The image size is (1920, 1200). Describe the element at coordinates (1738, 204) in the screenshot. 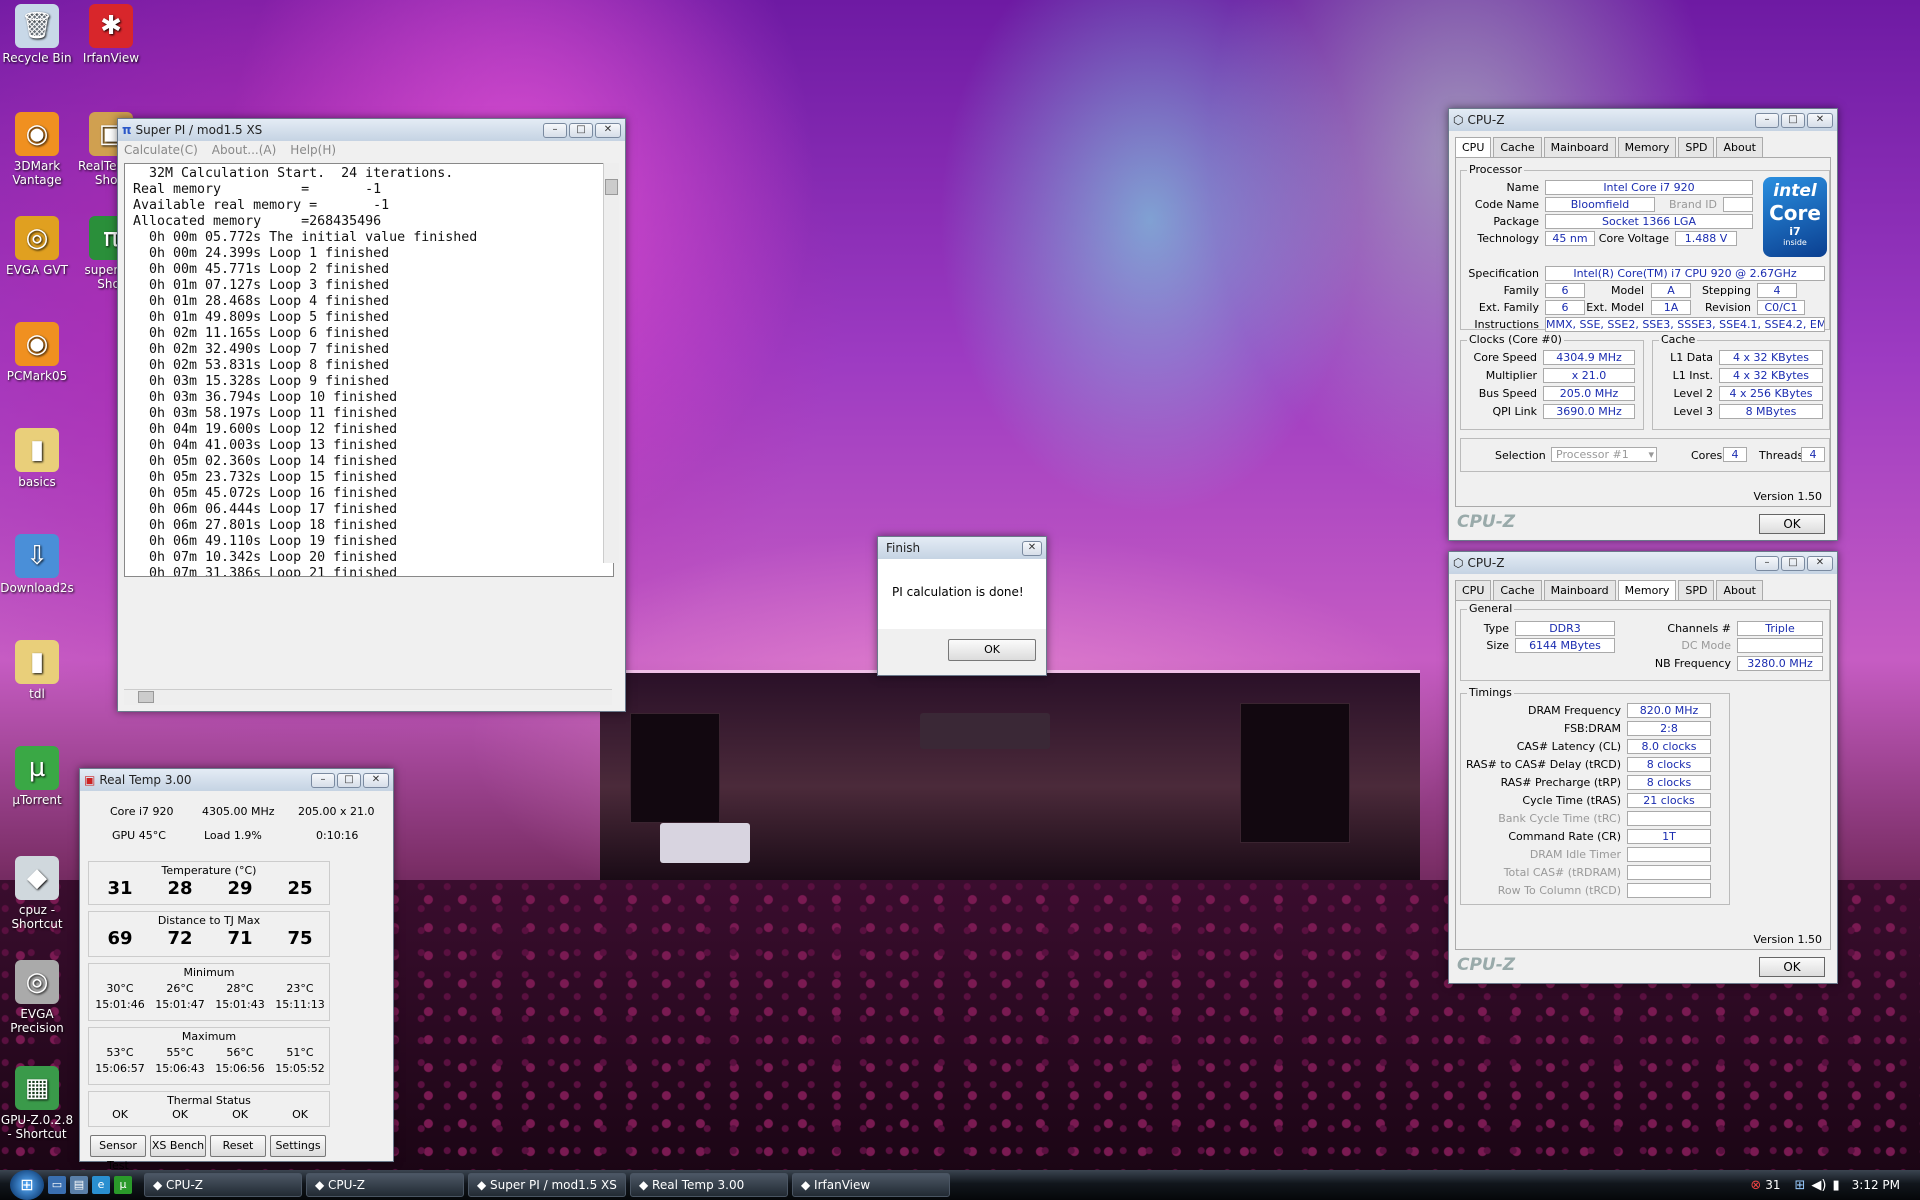

I see `brand-id-value` at that location.